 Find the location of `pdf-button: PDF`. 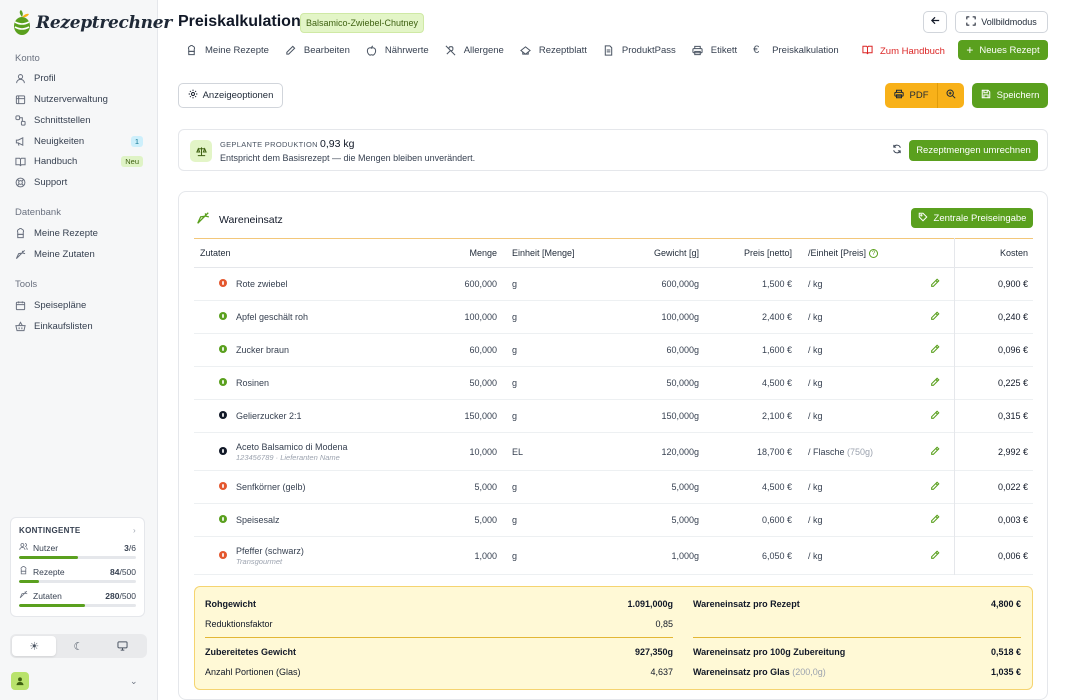

pdf-button: PDF is located at coordinates (911, 95).